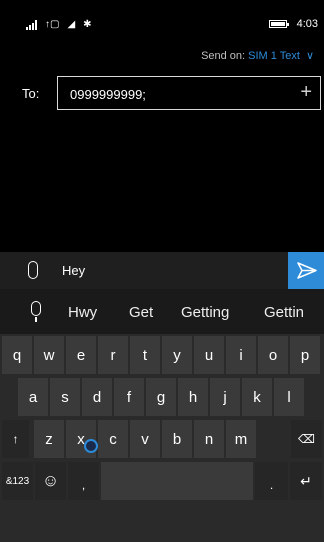 The height and width of the screenshot is (542, 324). I want to click on status-bar: ↑▢ ◢ ✱ 4:03, so click(162, 20).